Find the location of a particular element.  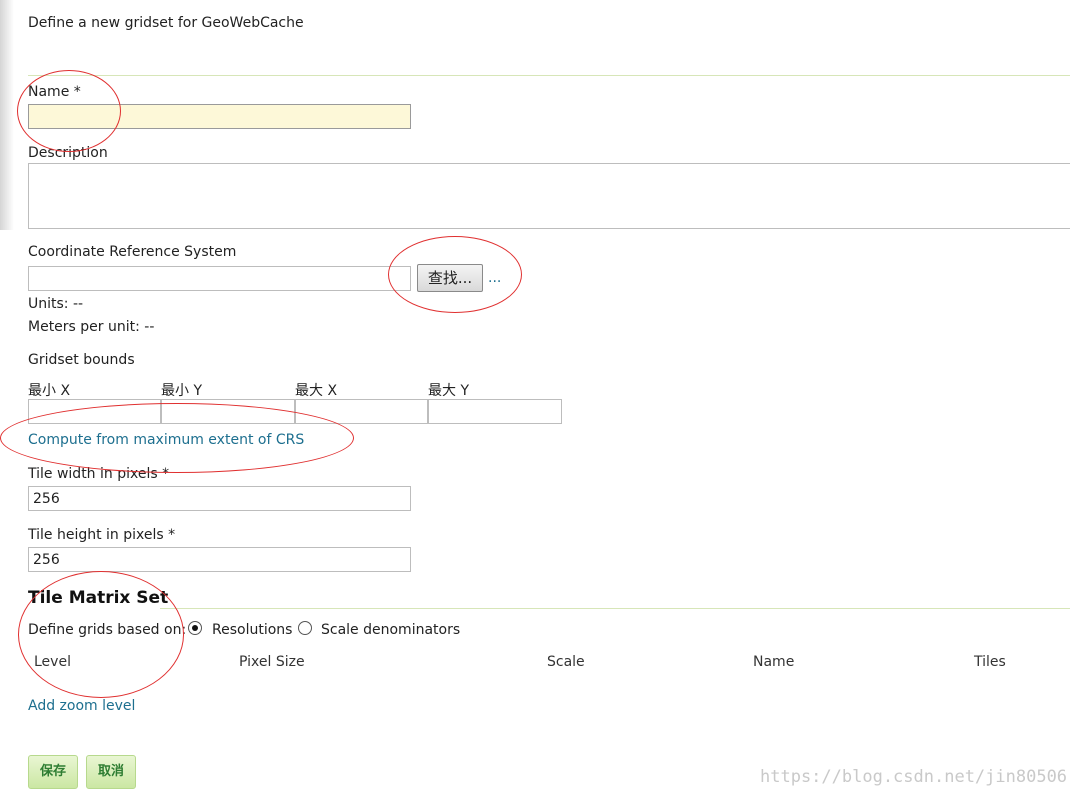

description-label: Description is located at coordinates (68, 153).